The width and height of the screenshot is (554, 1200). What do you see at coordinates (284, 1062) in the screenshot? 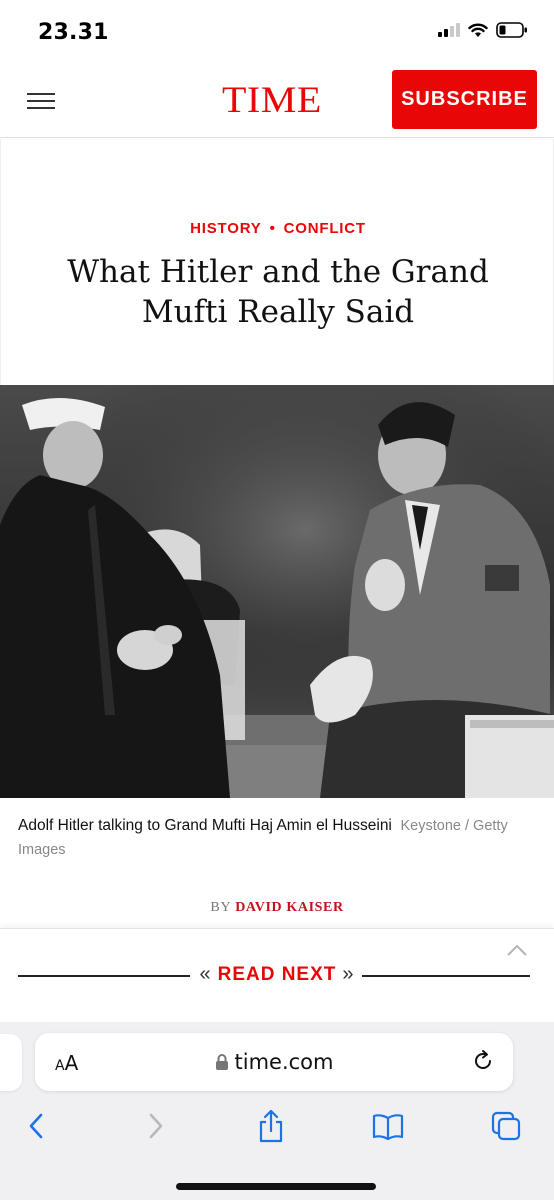
I see `url-text: time.com` at bounding box center [284, 1062].